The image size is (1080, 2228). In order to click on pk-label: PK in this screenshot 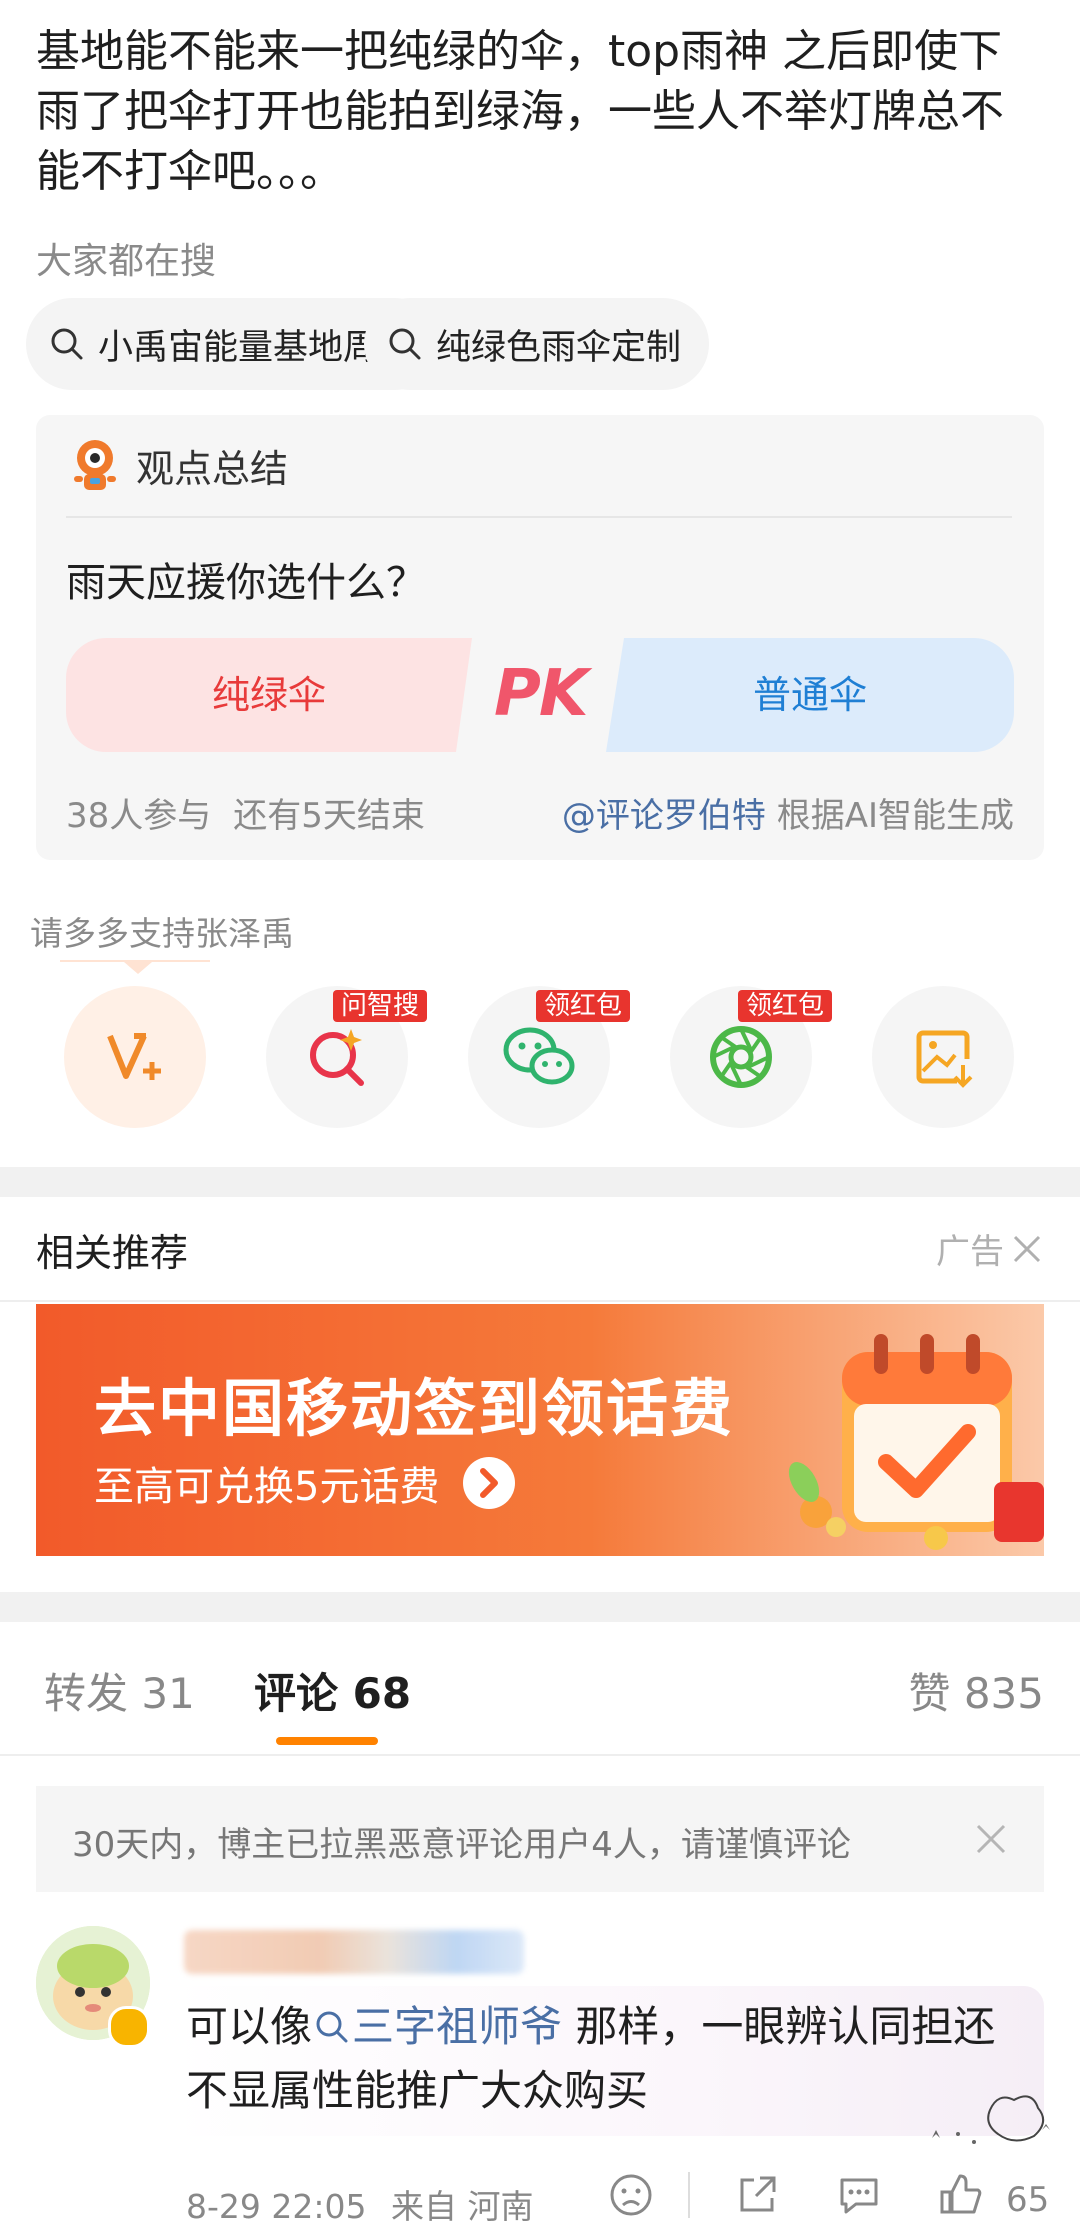, I will do `click(541, 694)`.